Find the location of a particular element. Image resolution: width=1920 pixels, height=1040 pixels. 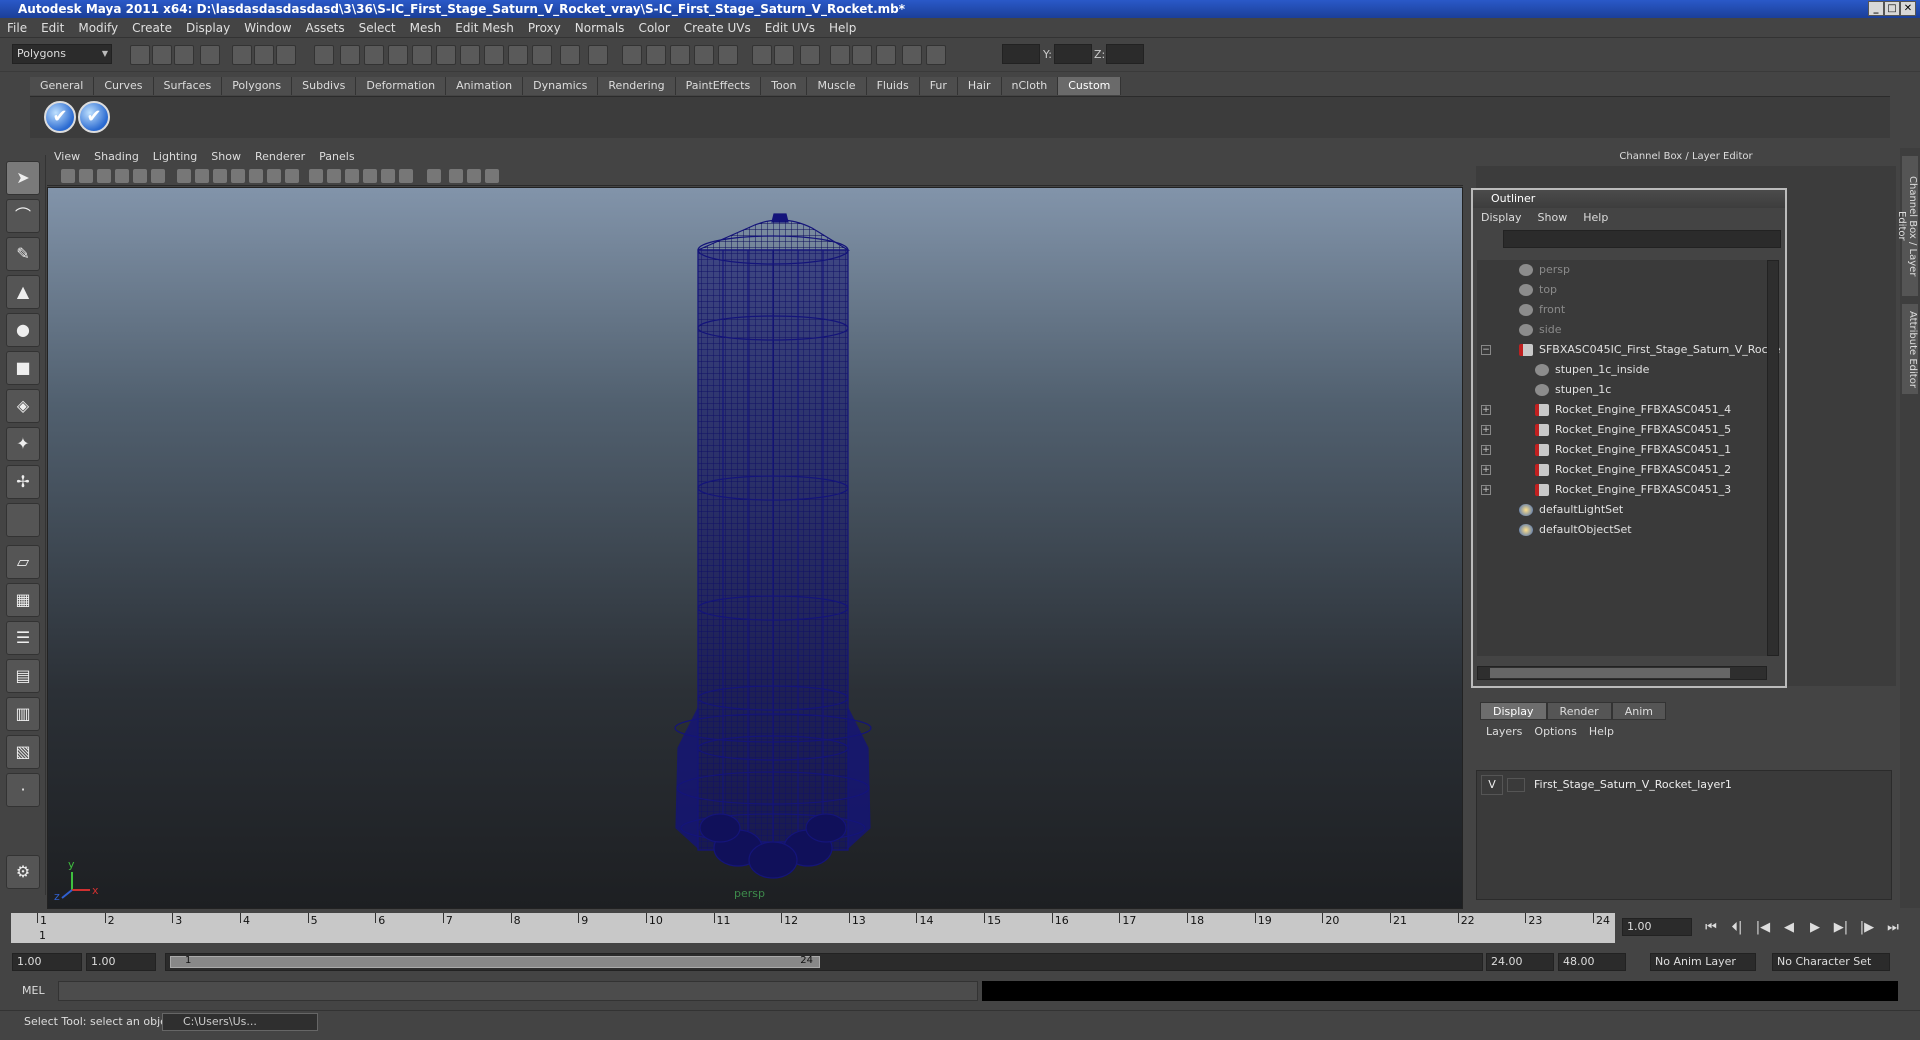

outliner-item: stupen_1c_inside is located at coordinates (1563, 370).